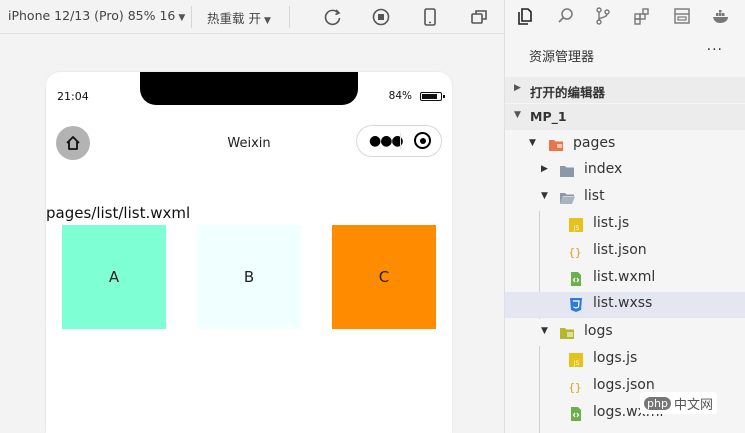 The height and width of the screenshot is (433, 745). I want to click on capsule-divider, so click(400, 141).